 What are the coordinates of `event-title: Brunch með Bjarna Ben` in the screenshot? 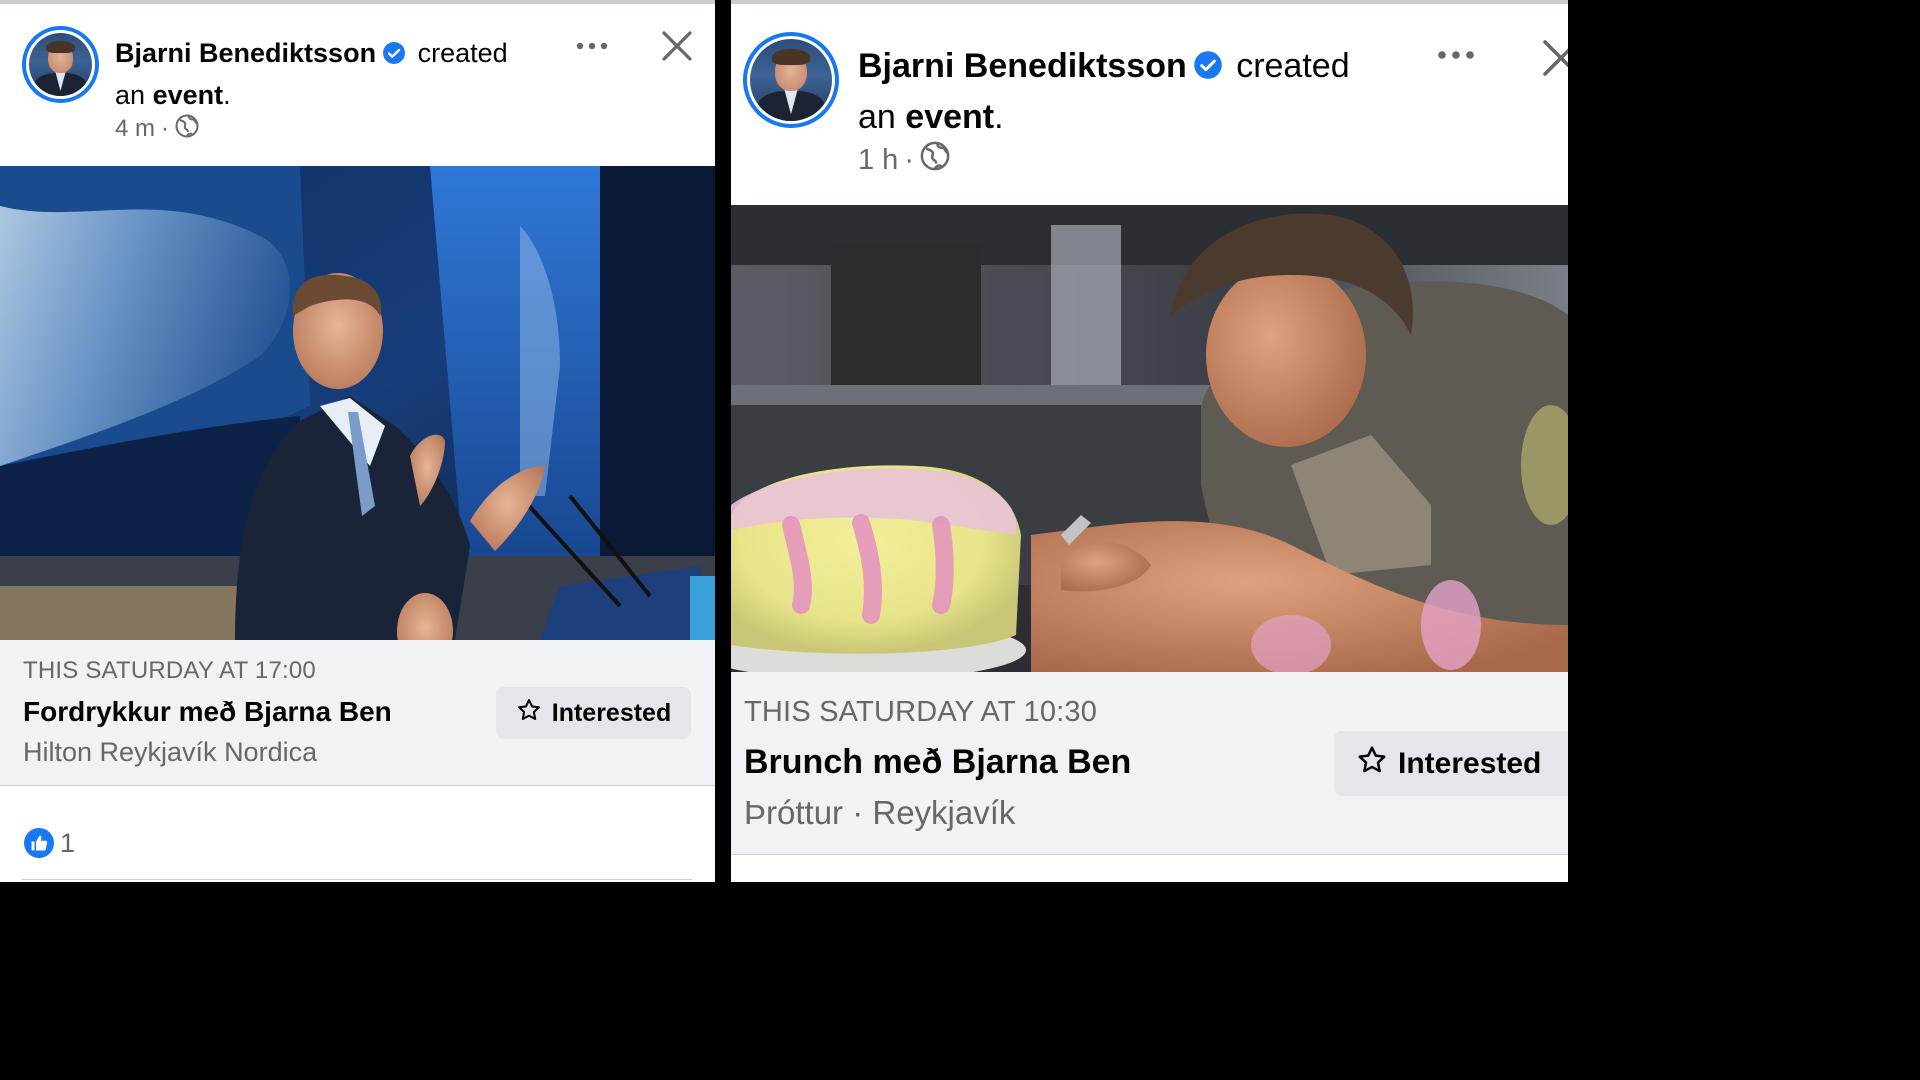 It's located at (937, 762).